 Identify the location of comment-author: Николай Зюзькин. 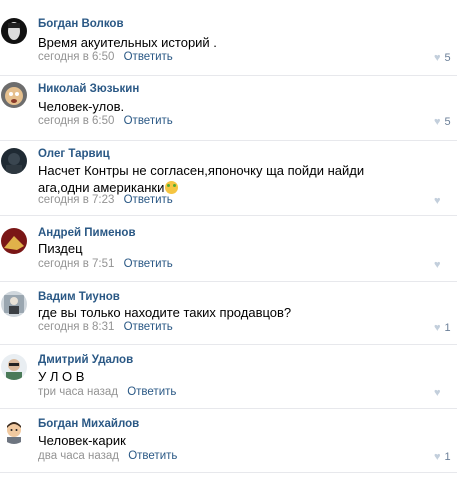
(88, 89).